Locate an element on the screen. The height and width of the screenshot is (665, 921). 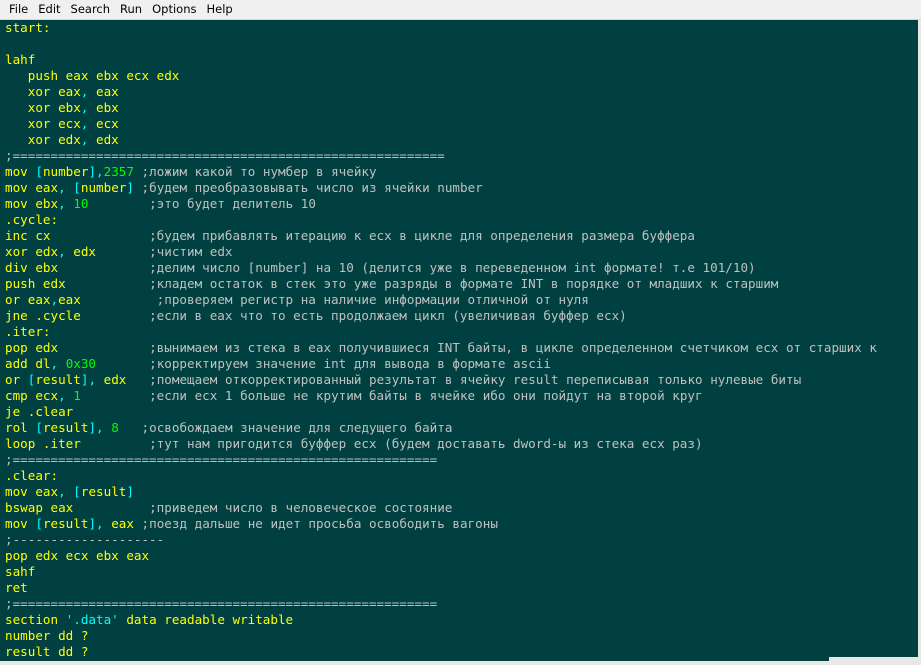
code-line: mov ebx, 10 ;это будет делитель 10 is located at coordinates (441, 204).